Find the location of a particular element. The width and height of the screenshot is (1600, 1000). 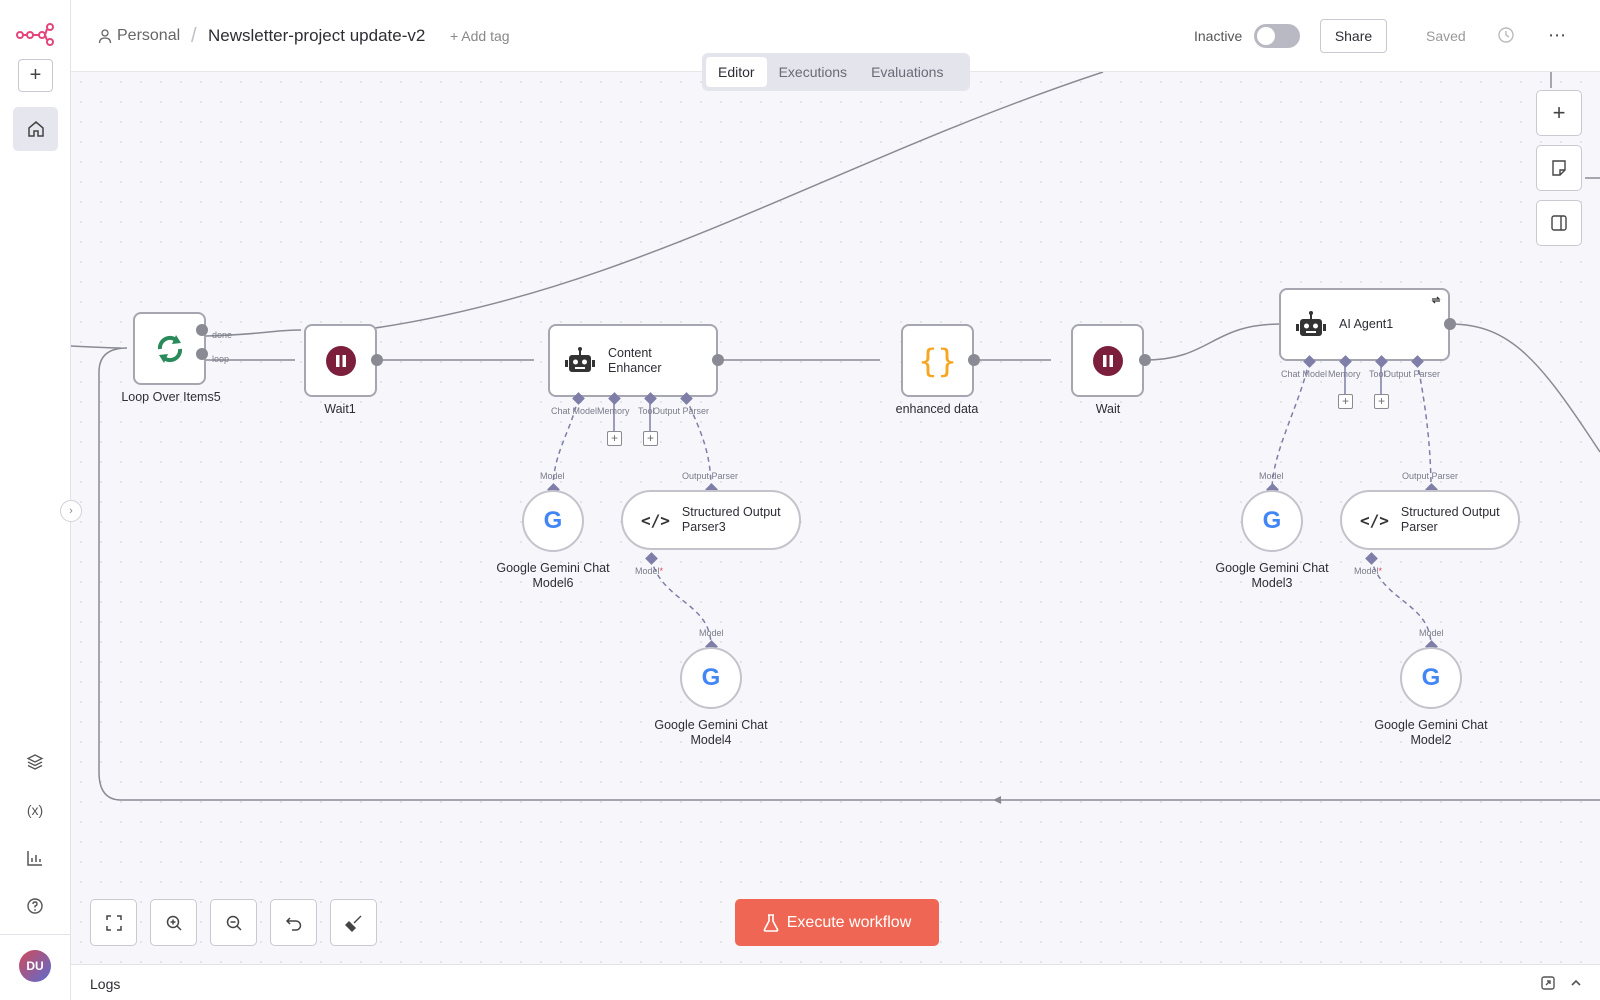

zoom-out-button is located at coordinates (233, 922).